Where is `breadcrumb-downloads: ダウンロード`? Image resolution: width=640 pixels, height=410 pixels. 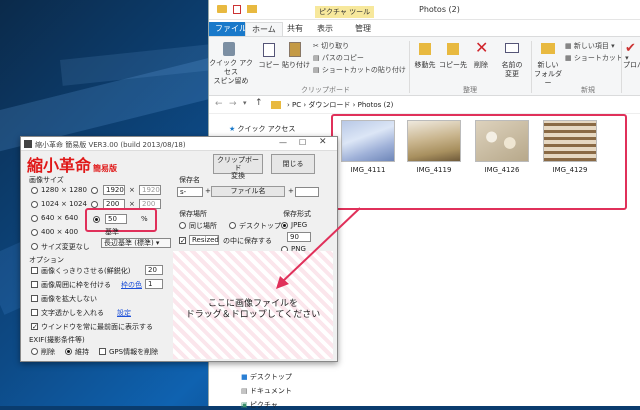
breadcrumb-downloads: ダウンロード is located at coordinates (329, 105).